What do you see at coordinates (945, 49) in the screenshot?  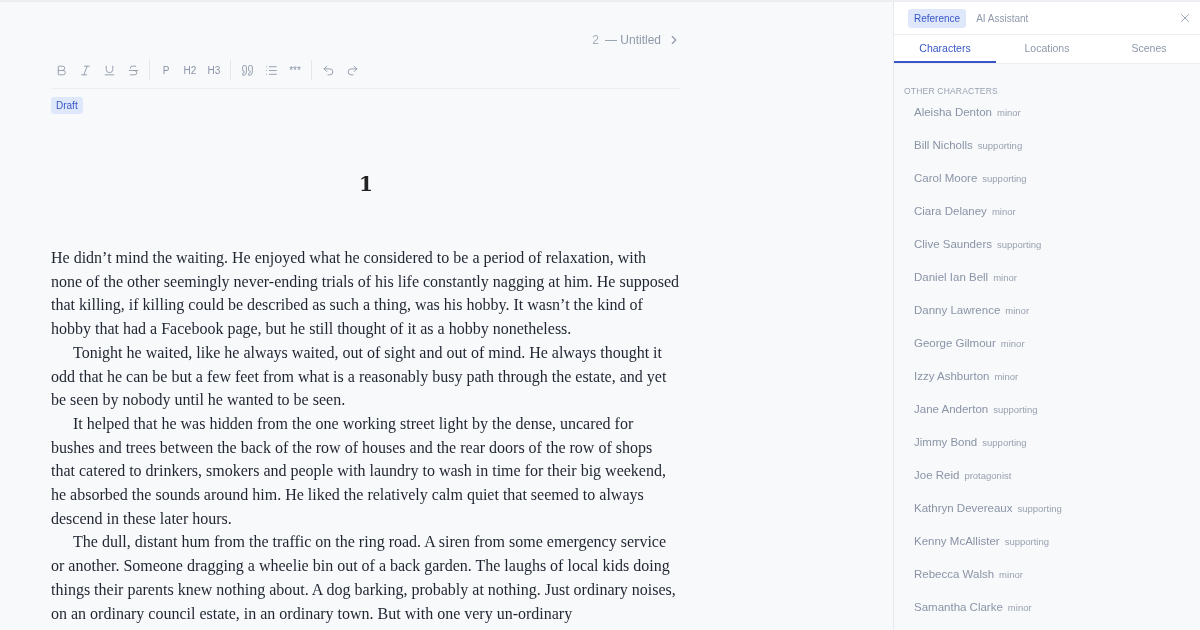 I see `sub-tab: Characters` at bounding box center [945, 49].